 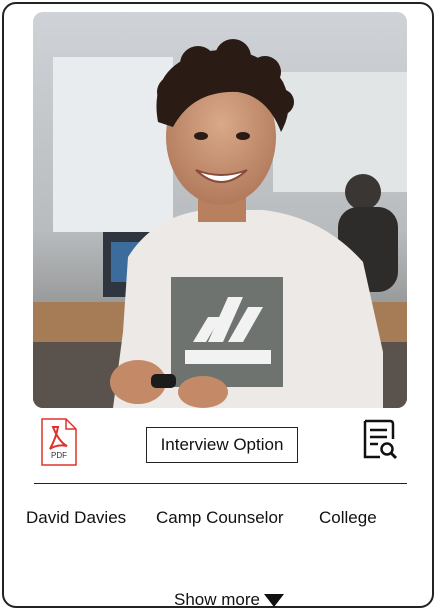 What do you see at coordinates (59, 442) in the screenshot?
I see `pdf-file-icon: PDF` at bounding box center [59, 442].